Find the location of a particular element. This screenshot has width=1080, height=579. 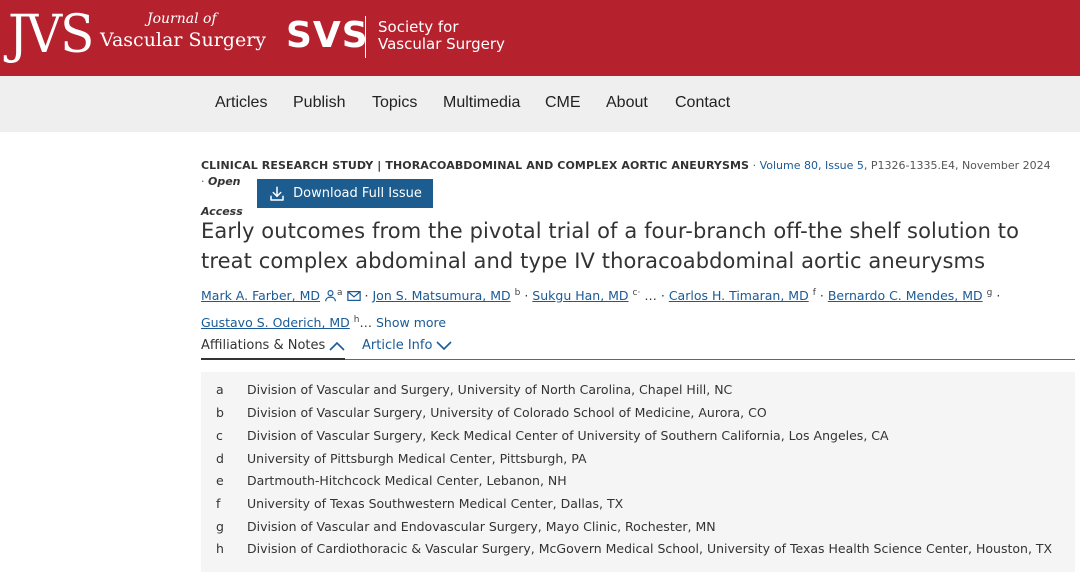

author-link: Sukgu Han, MD is located at coordinates (580, 295).